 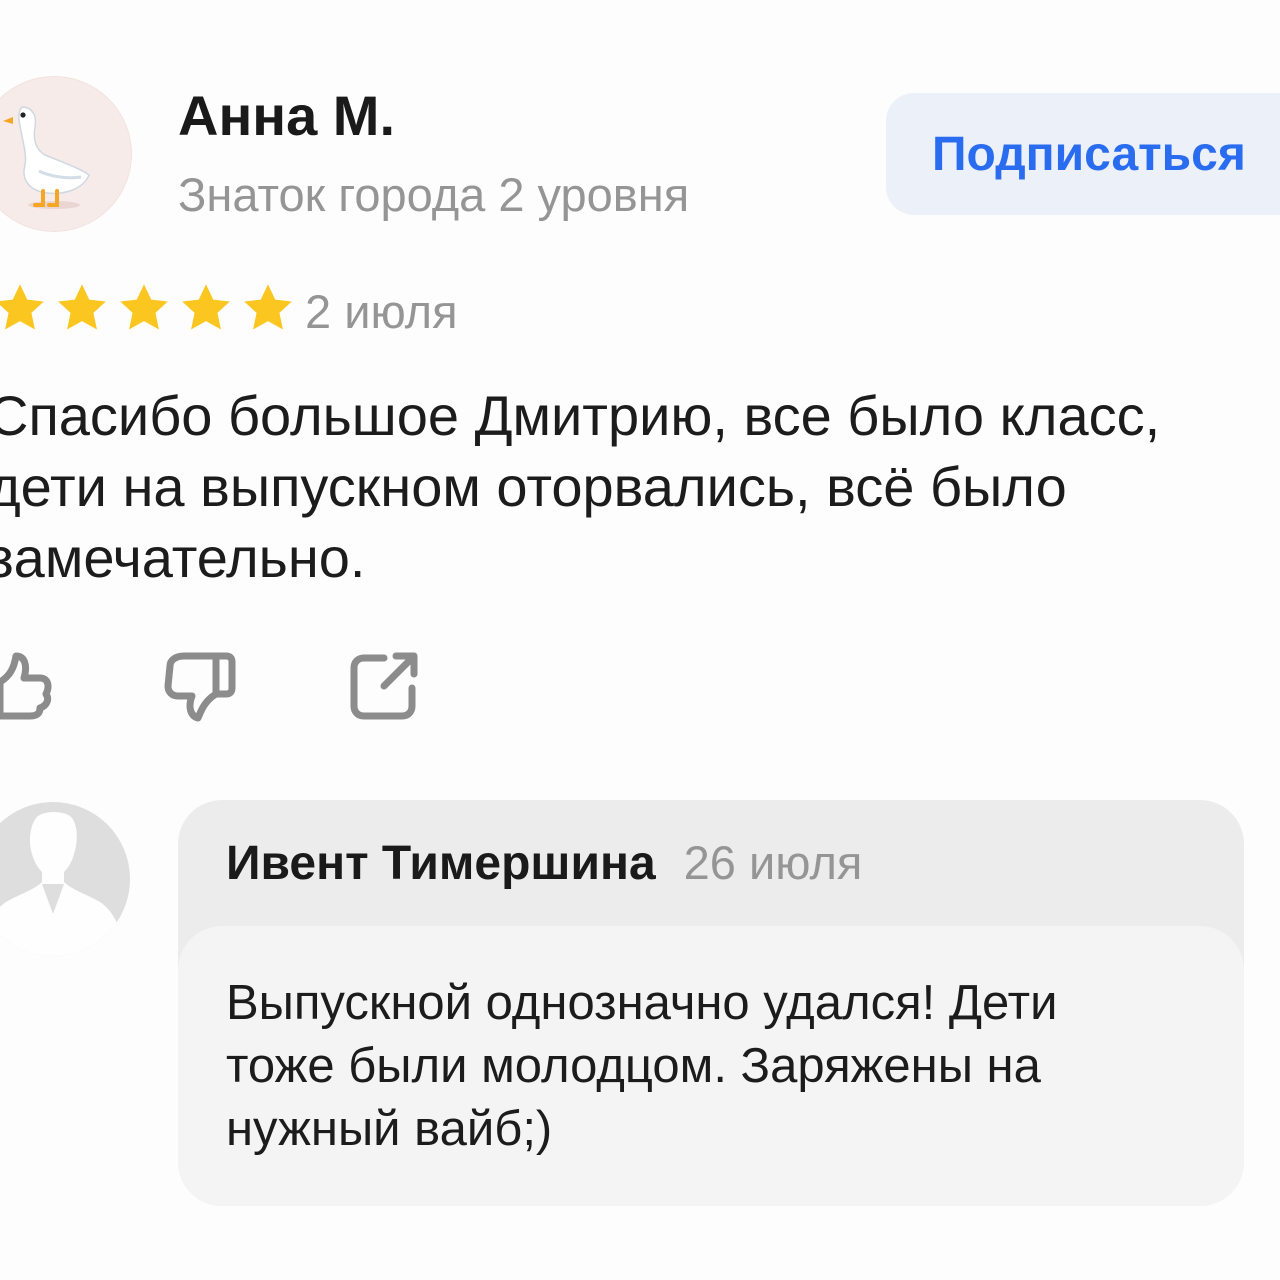 What do you see at coordinates (26, 686) in the screenshot?
I see `thumbs-up-icon` at bounding box center [26, 686].